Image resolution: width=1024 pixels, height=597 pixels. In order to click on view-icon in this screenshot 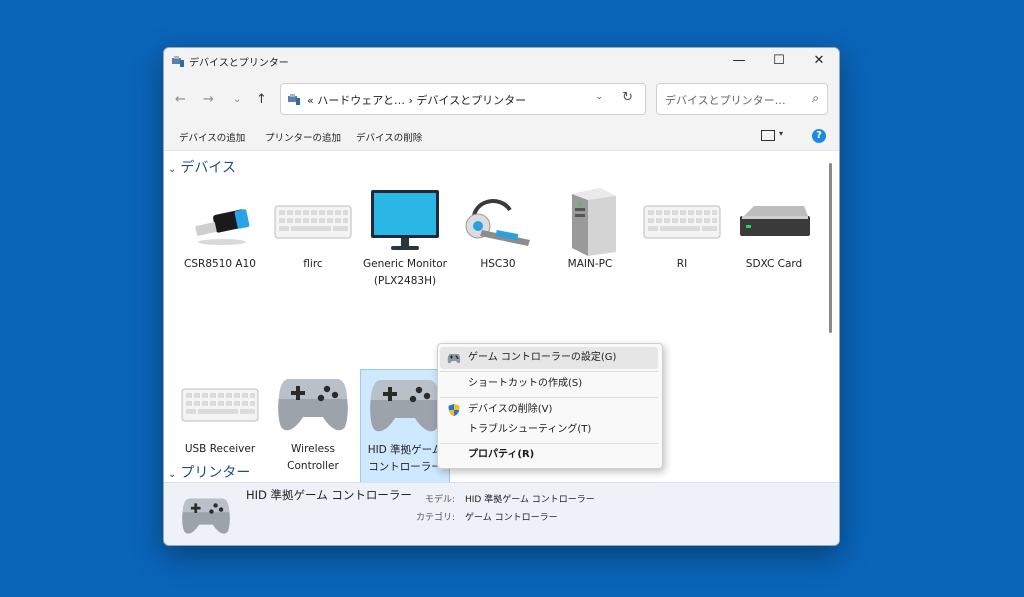, I will do `click(768, 135)`.